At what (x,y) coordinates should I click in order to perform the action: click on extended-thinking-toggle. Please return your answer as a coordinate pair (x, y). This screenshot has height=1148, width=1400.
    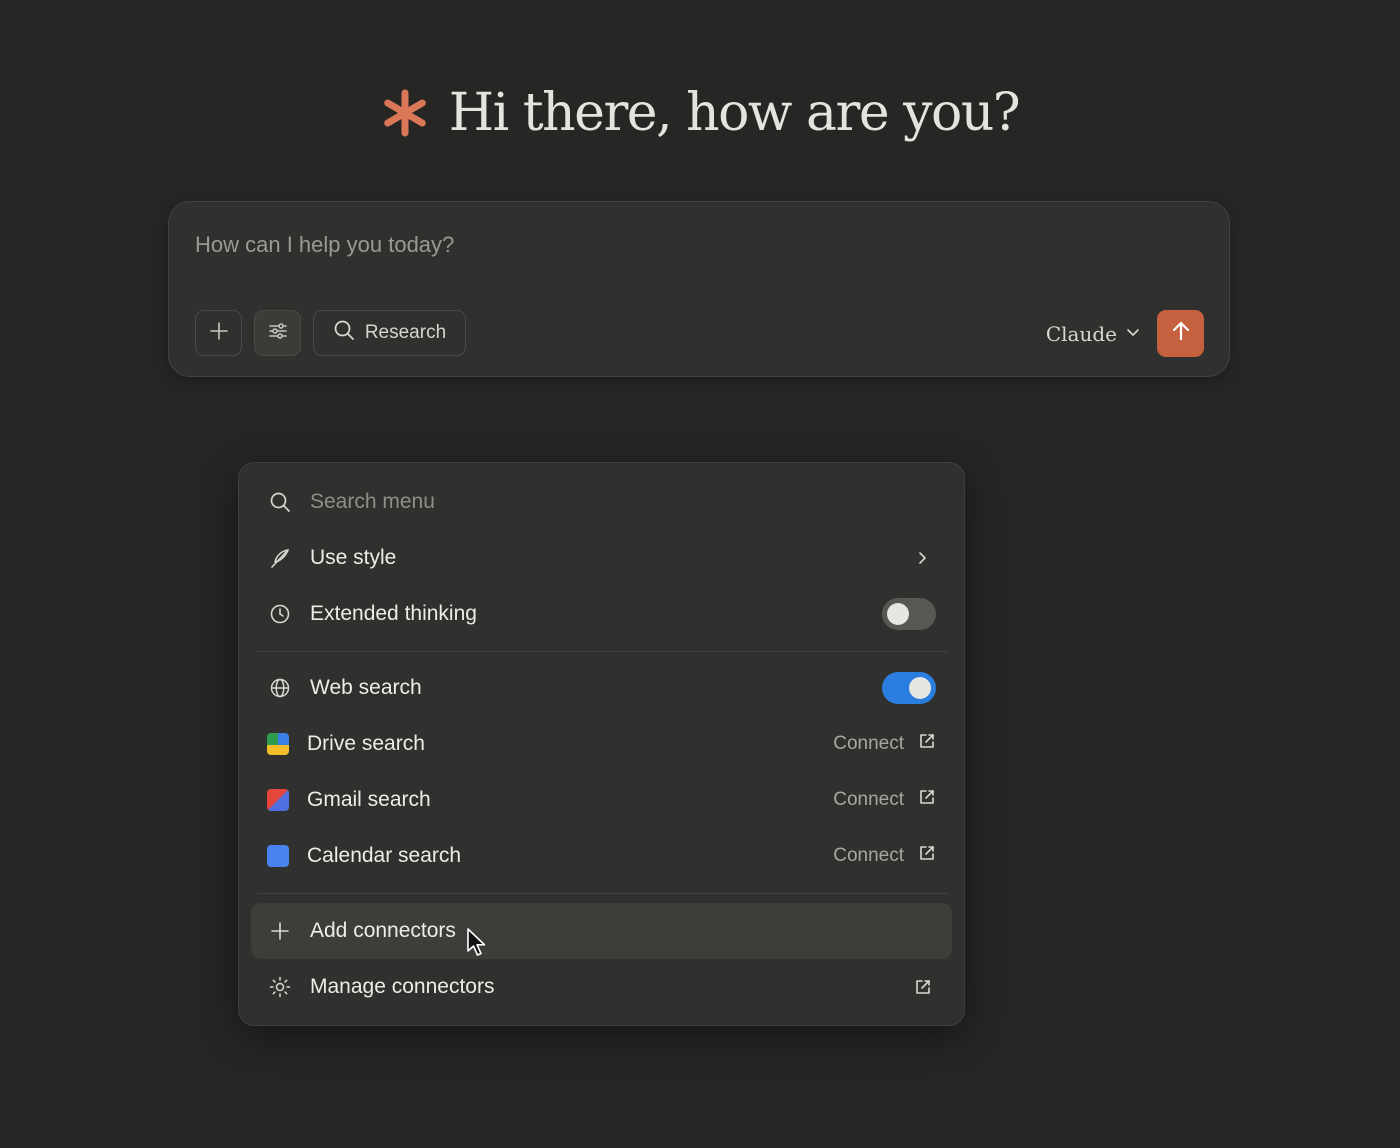
    Looking at the image, I should click on (909, 614).